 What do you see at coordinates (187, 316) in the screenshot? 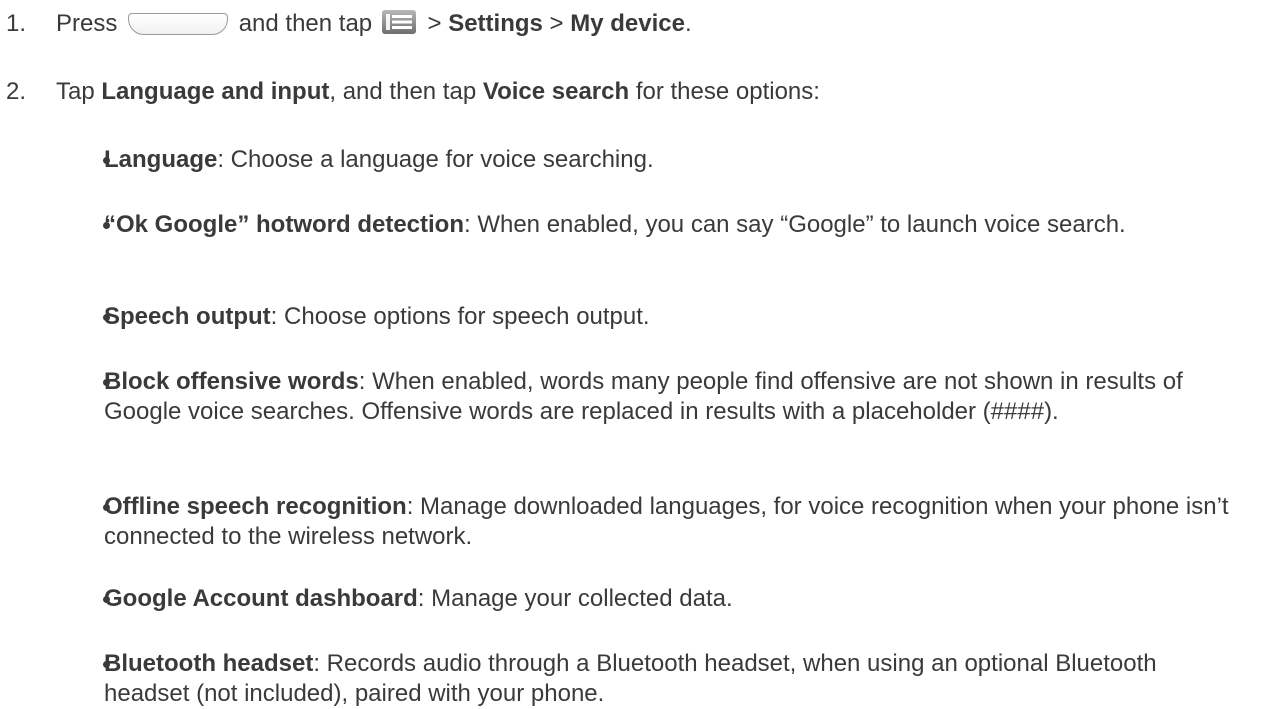
I see `option-term: Speech output` at bounding box center [187, 316].